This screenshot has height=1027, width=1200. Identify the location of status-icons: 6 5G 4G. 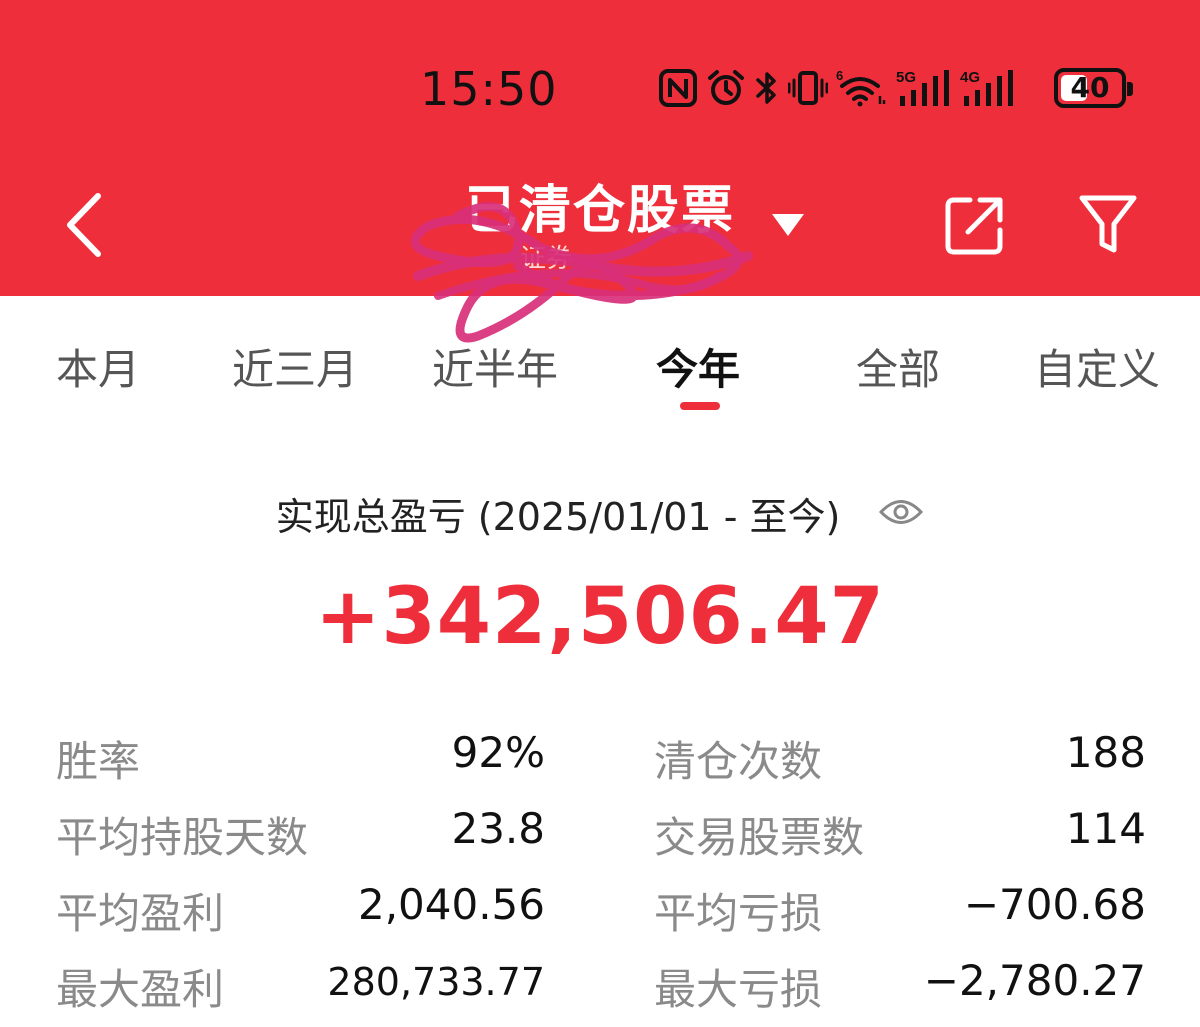
(836, 88).